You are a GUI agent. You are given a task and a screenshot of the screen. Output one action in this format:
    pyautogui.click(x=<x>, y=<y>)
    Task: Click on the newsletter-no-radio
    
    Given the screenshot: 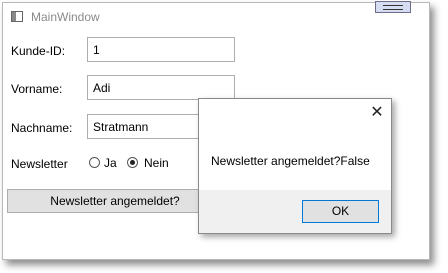 What is the action you would take?
    pyautogui.click(x=132, y=162)
    